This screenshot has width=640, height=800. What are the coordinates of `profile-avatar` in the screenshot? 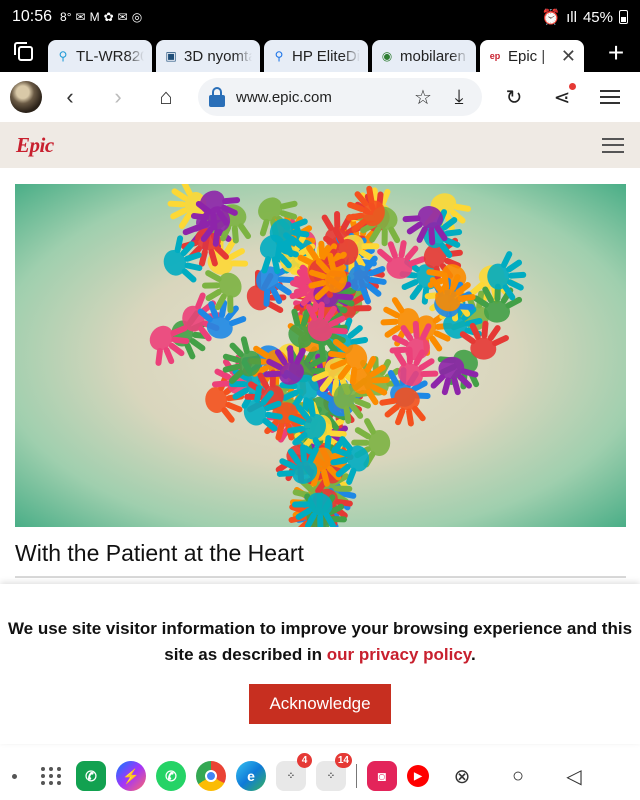 It's located at (26, 97).